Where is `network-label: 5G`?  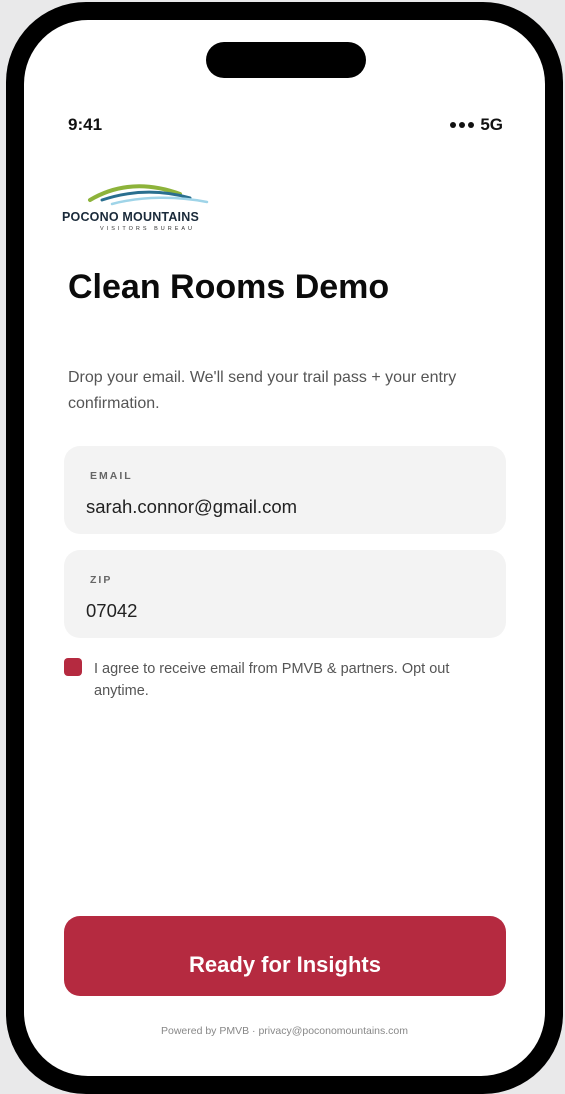
network-label: 5G is located at coordinates (491, 124).